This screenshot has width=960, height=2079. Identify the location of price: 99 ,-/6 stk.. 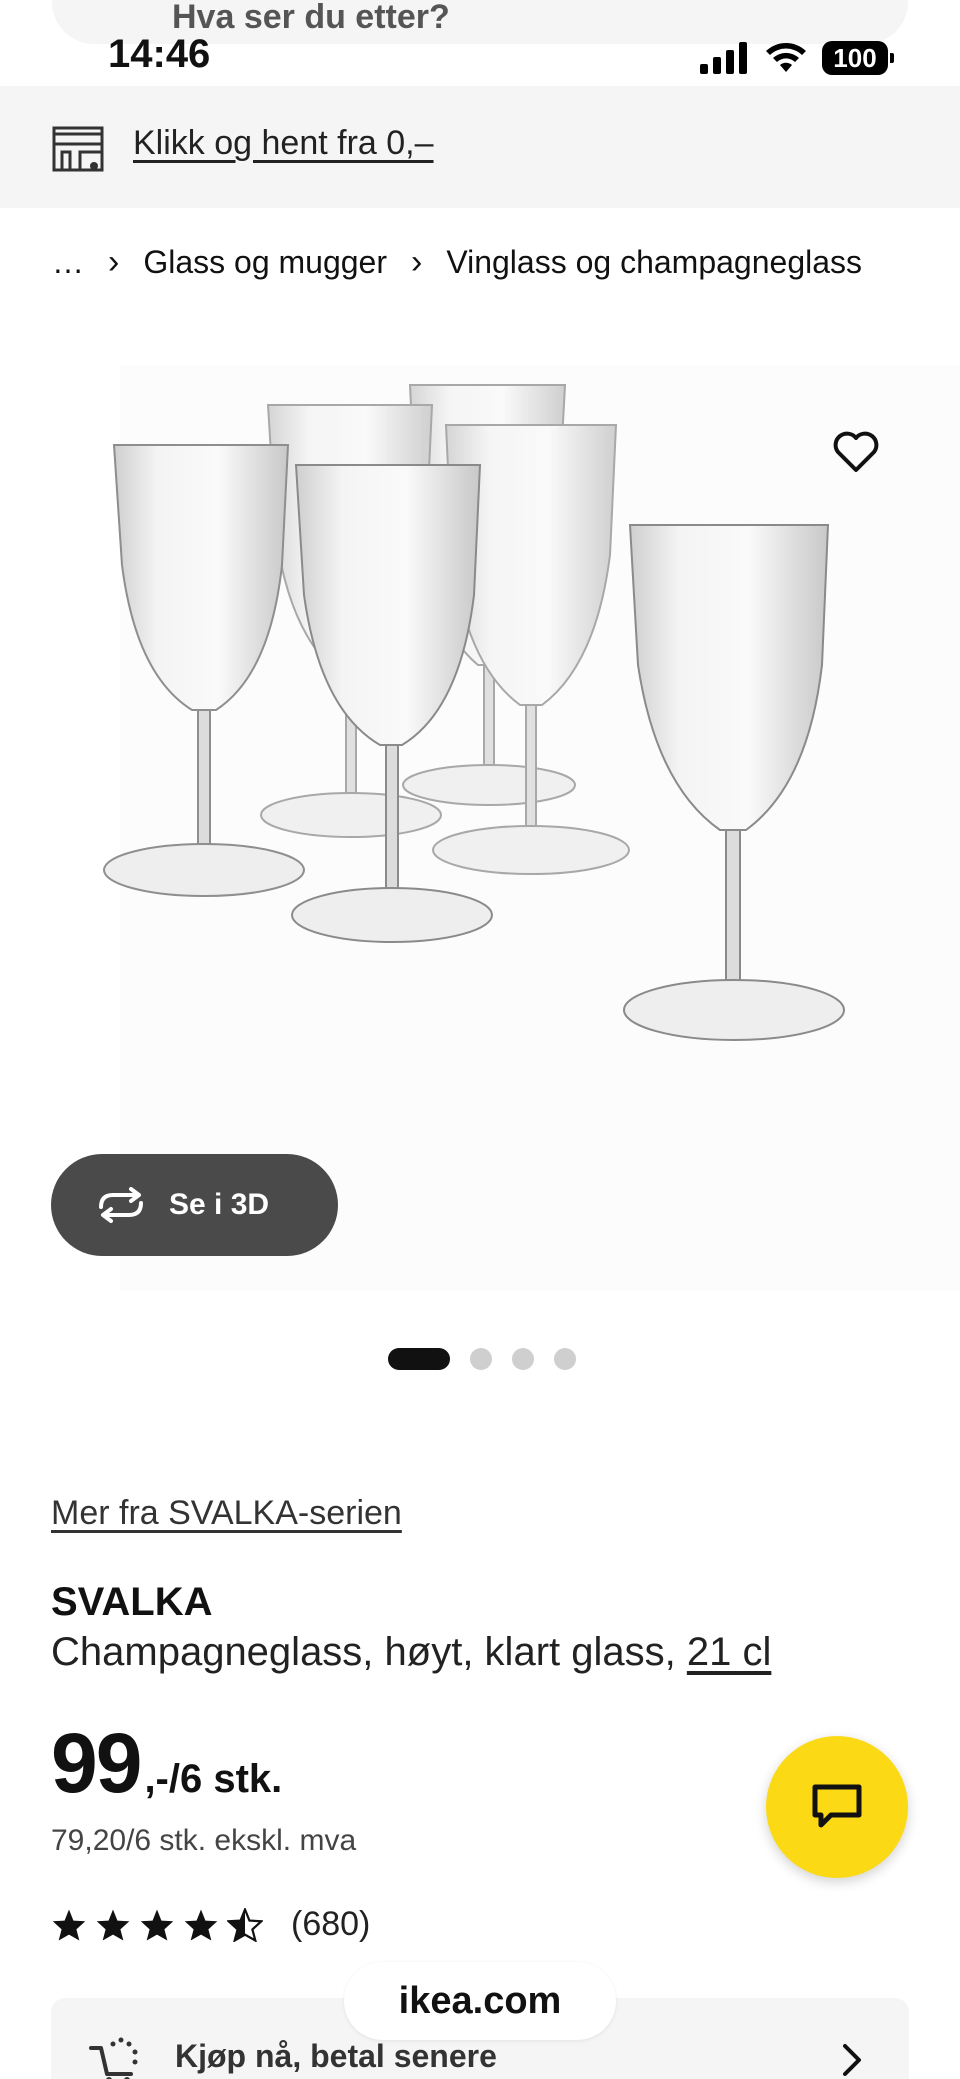
(166, 1763).